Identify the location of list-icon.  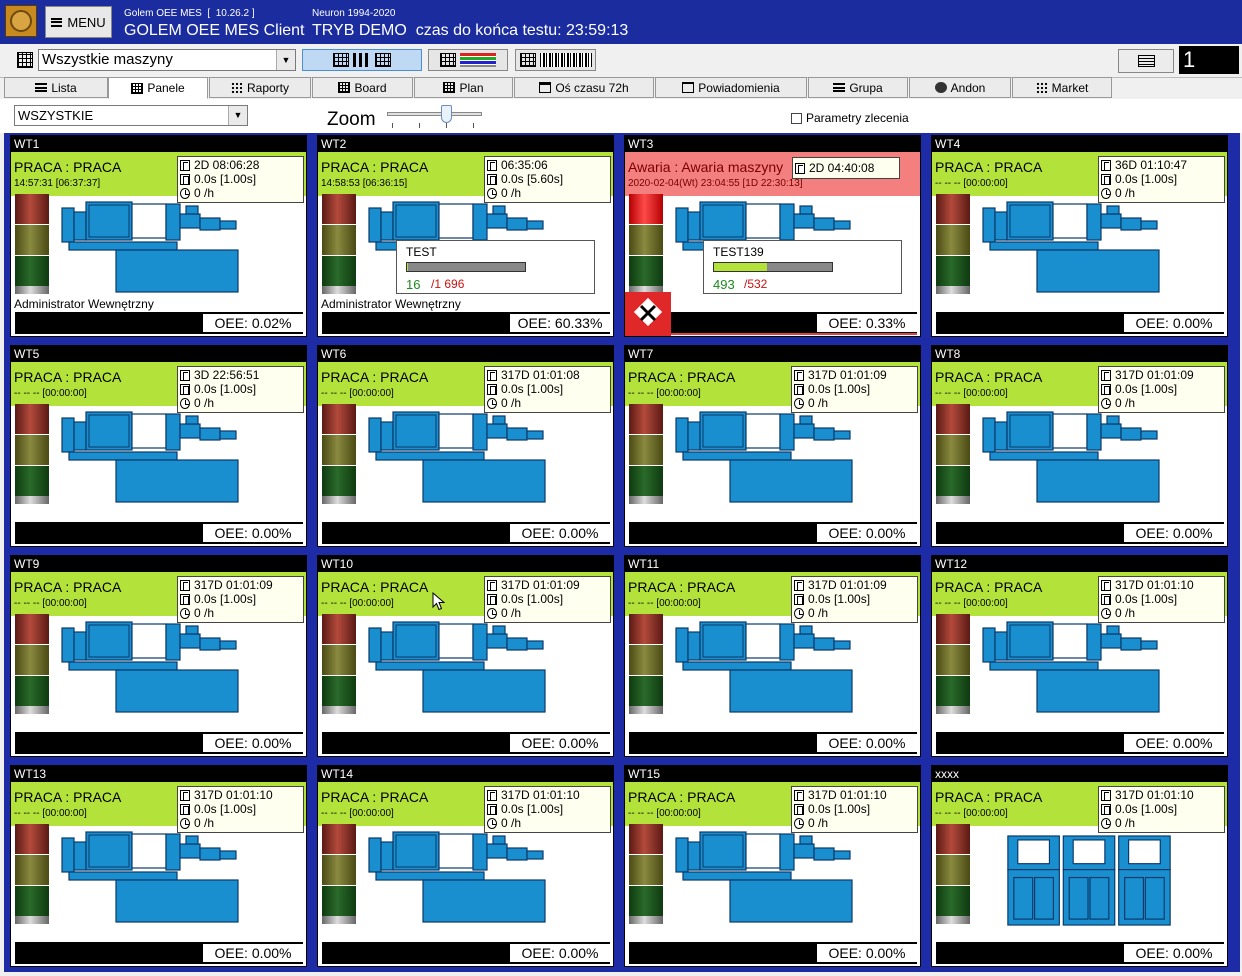
(41, 87).